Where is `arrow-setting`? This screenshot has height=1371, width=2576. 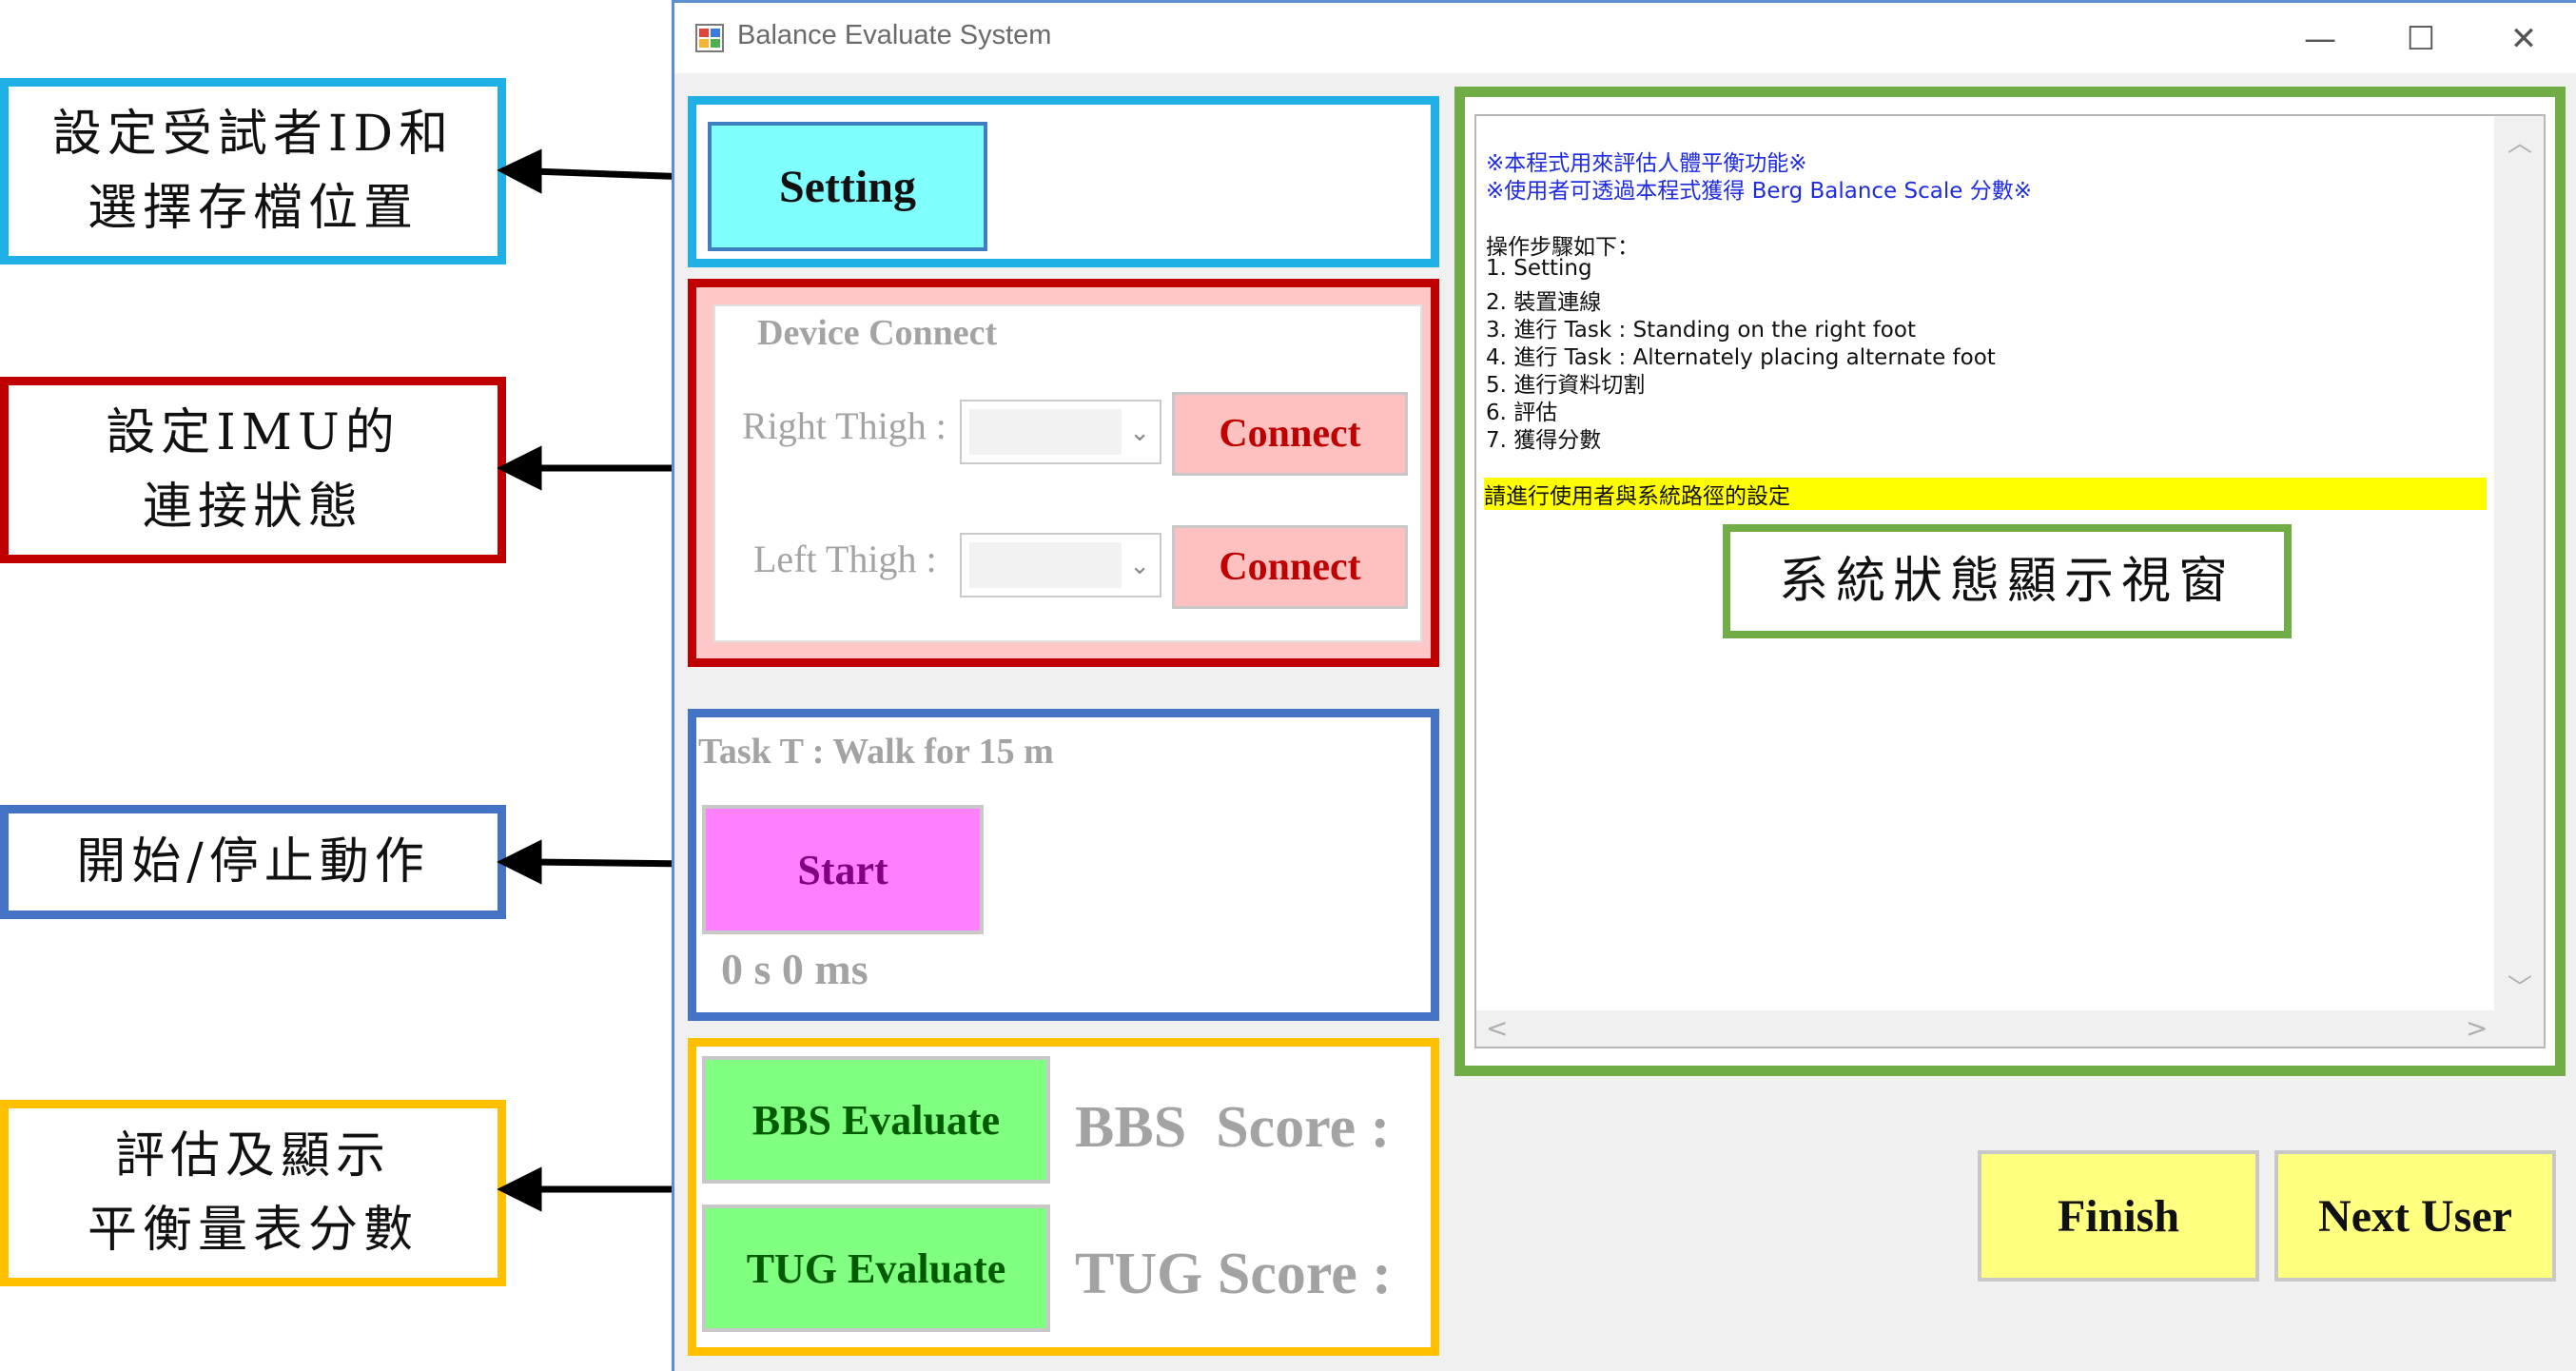 arrow-setting is located at coordinates (612, 174).